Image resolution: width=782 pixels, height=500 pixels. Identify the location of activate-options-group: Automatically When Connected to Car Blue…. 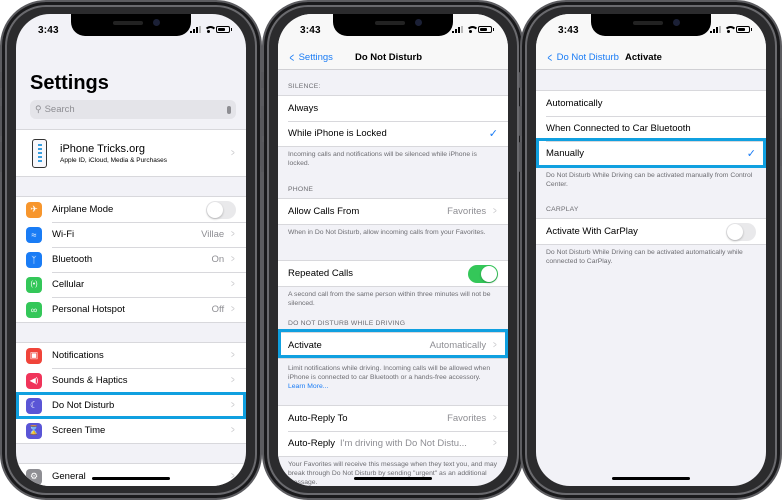
(651, 128).